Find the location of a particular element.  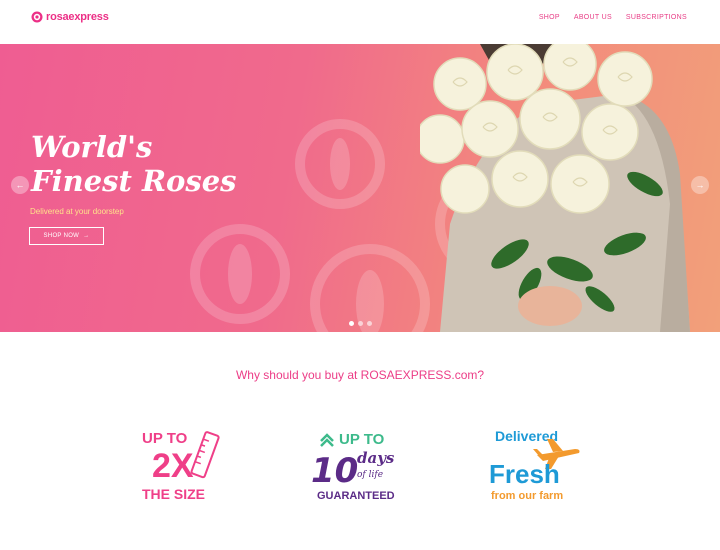

fresh-line-2: Fresh is located at coordinates (524, 474).